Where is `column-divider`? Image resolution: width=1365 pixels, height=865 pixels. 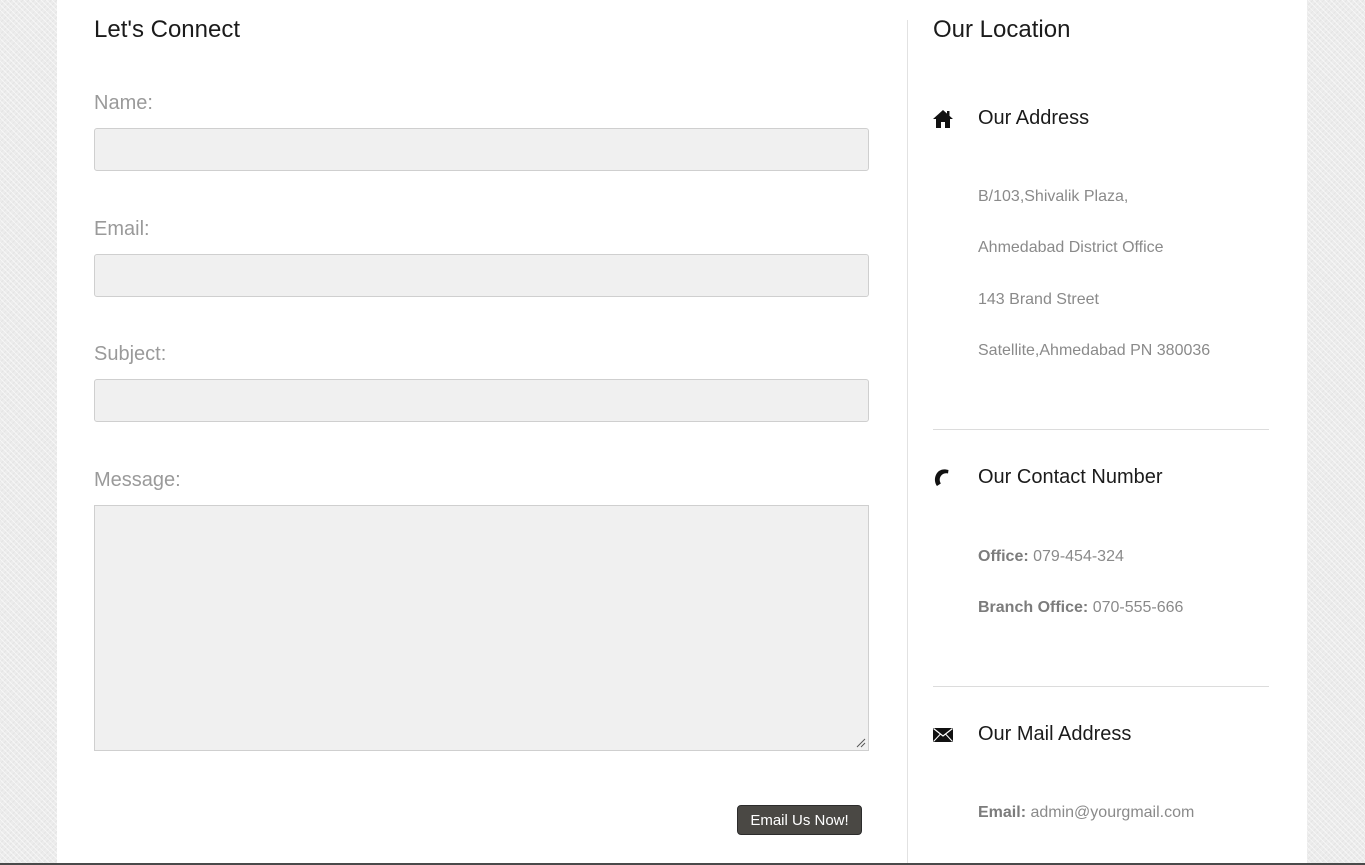
column-divider is located at coordinates (907, 442).